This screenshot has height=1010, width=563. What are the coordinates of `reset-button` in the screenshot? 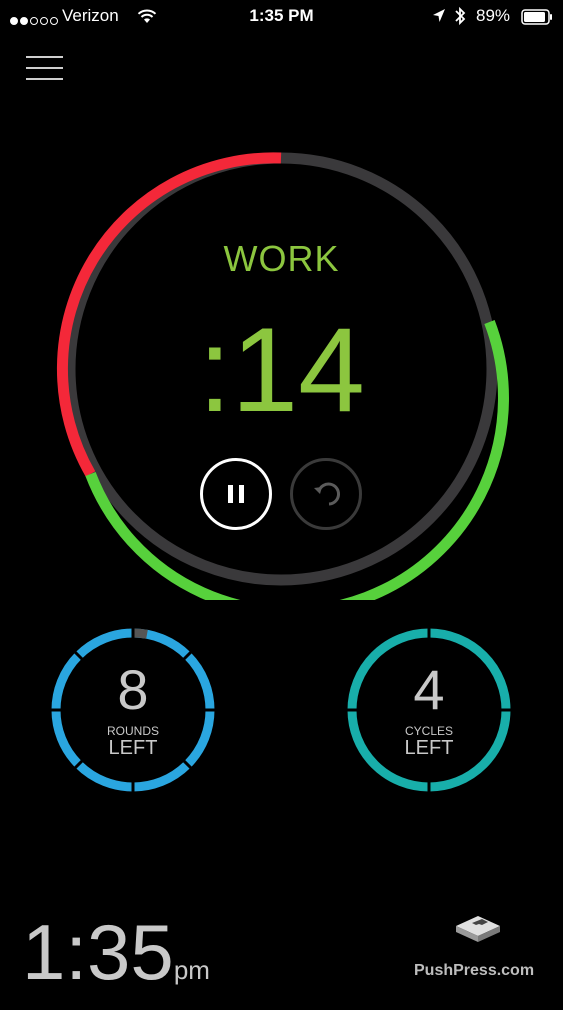 It's located at (326, 494).